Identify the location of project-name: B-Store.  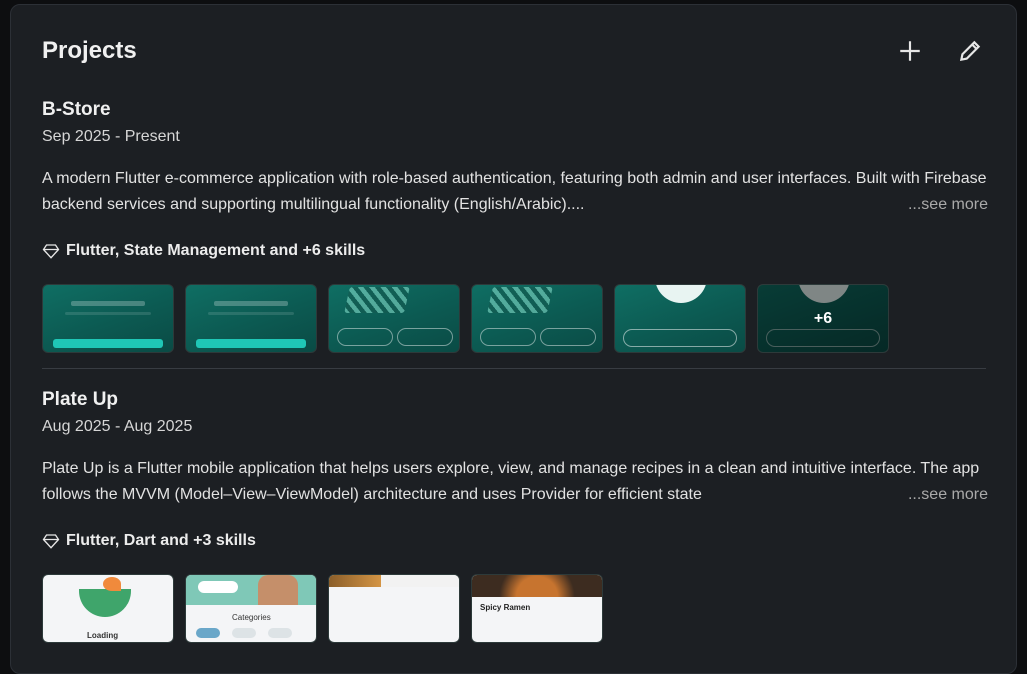
(76, 109).